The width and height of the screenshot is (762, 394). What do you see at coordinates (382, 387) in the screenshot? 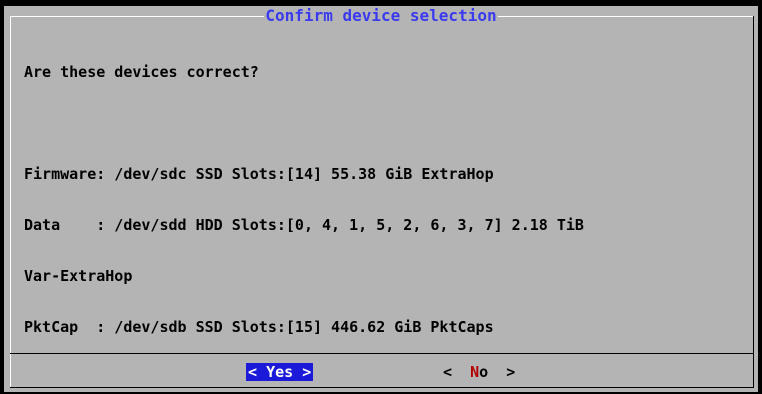
I see `dialog-border-bottom` at bounding box center [382, 387].